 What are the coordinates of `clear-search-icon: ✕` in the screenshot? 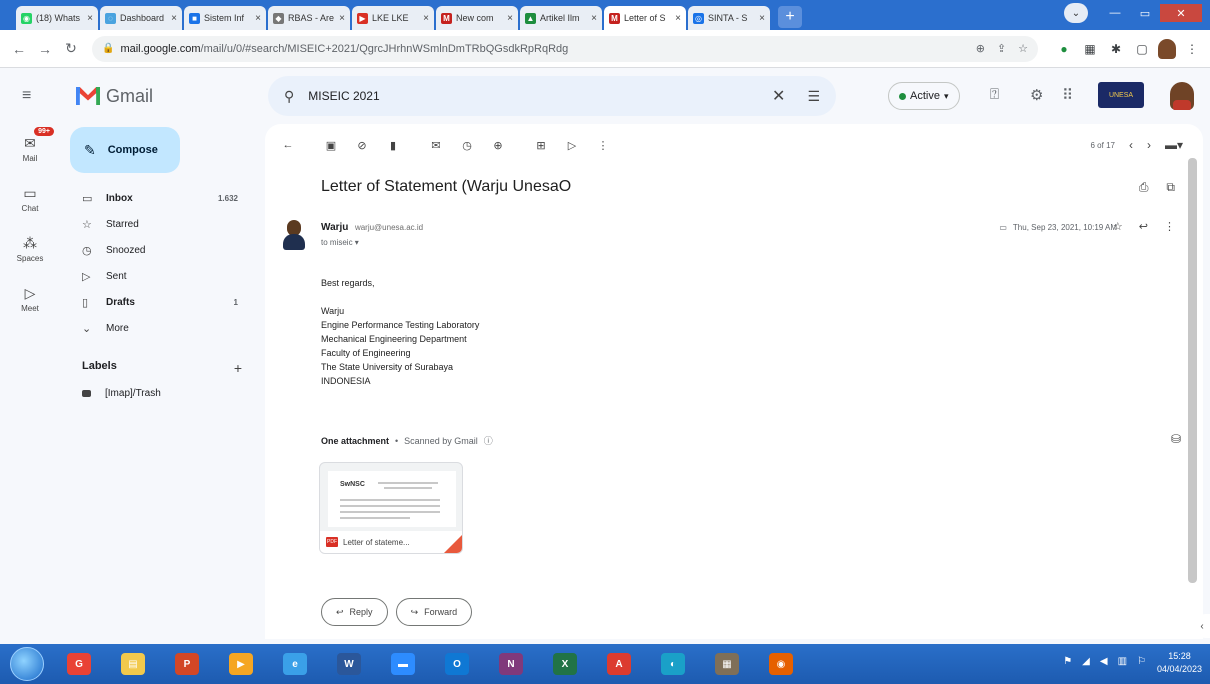 It's located at (778, 96).